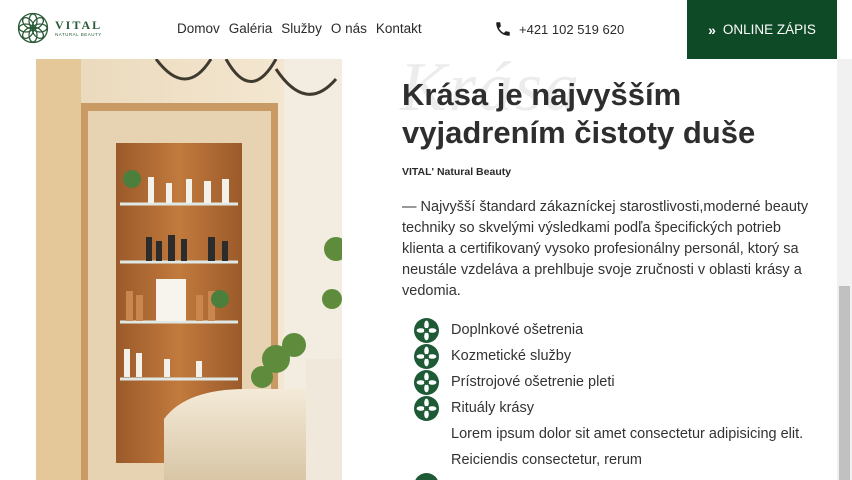 The image size is (852, 480). Describe the element at coordinates (844, 383) in the screenshot. I see `scrollbar-thumb` at that location.